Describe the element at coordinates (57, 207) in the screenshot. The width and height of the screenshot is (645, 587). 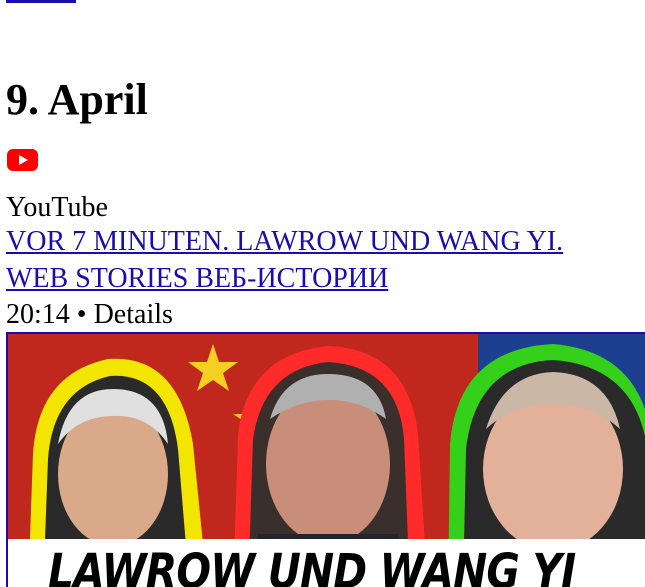
I see `source-name: YouTube` at that location.